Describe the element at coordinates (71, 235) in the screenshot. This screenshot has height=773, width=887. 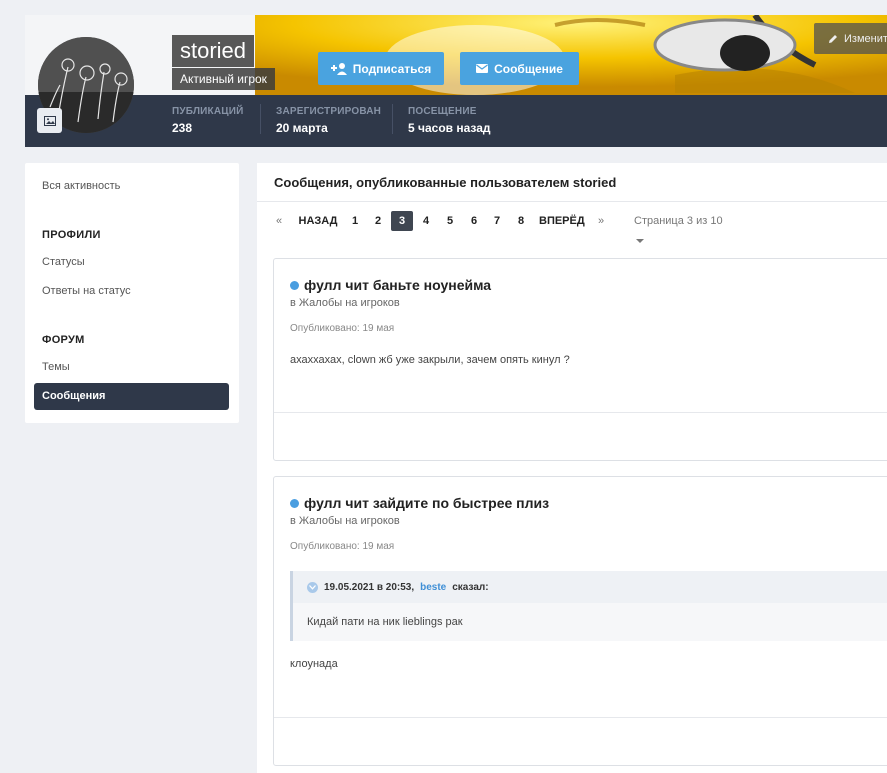
I see `sidebar-heading-profiles: ПРОФИЛИ` at that location.